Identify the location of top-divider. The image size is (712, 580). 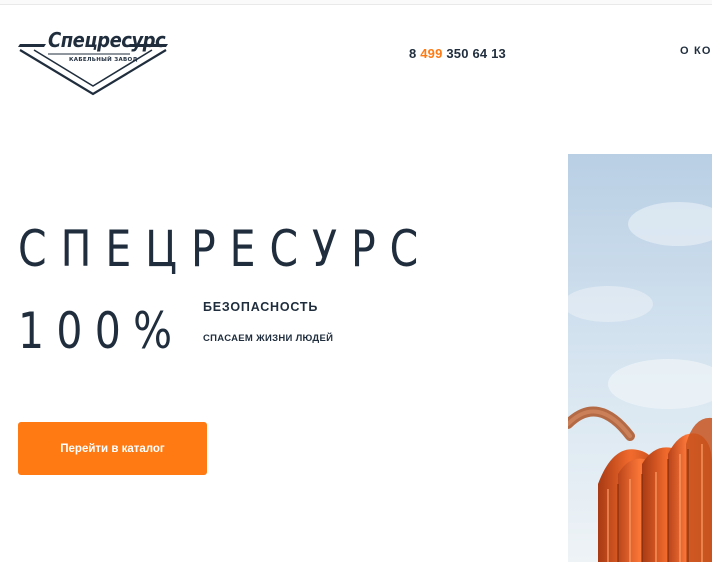
(356, 2).